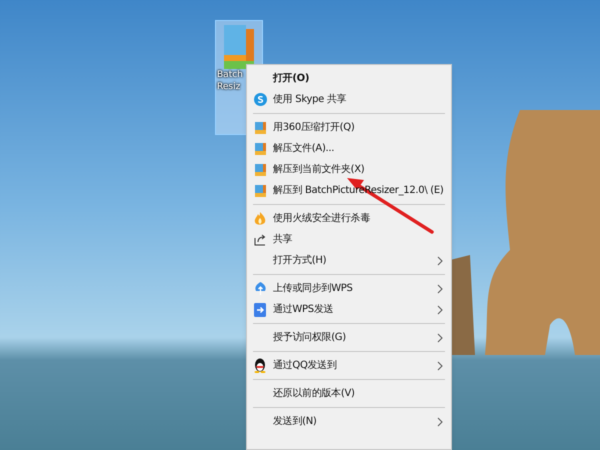  What do you see at coordinates (260, 219) in the screenshot?
I see `flame-icon` at bounding box center [260, 219].